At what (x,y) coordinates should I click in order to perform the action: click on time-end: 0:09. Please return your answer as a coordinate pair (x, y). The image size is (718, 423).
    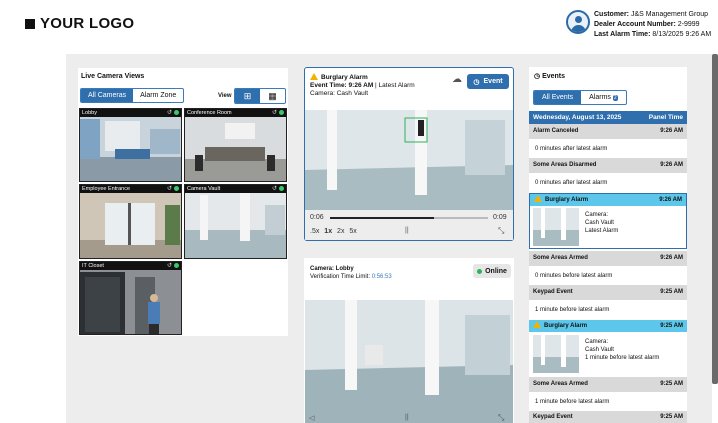
    Looking at the image, I should click on (500, 217).